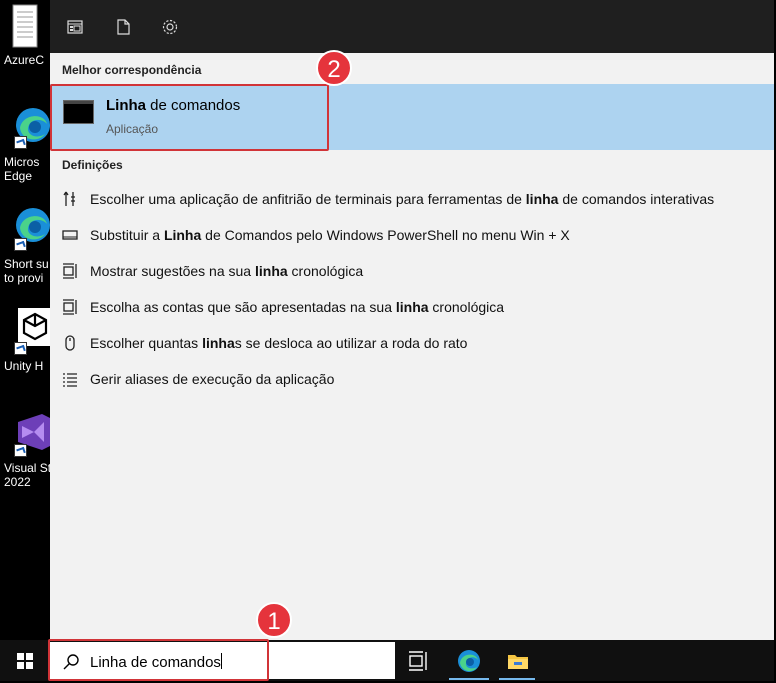 This screenshot has height=683, width=776. What do you see at coordinates (170, 27) in the screenshot?
I see `settings-gear-icon` at bounding box center [170, 27].